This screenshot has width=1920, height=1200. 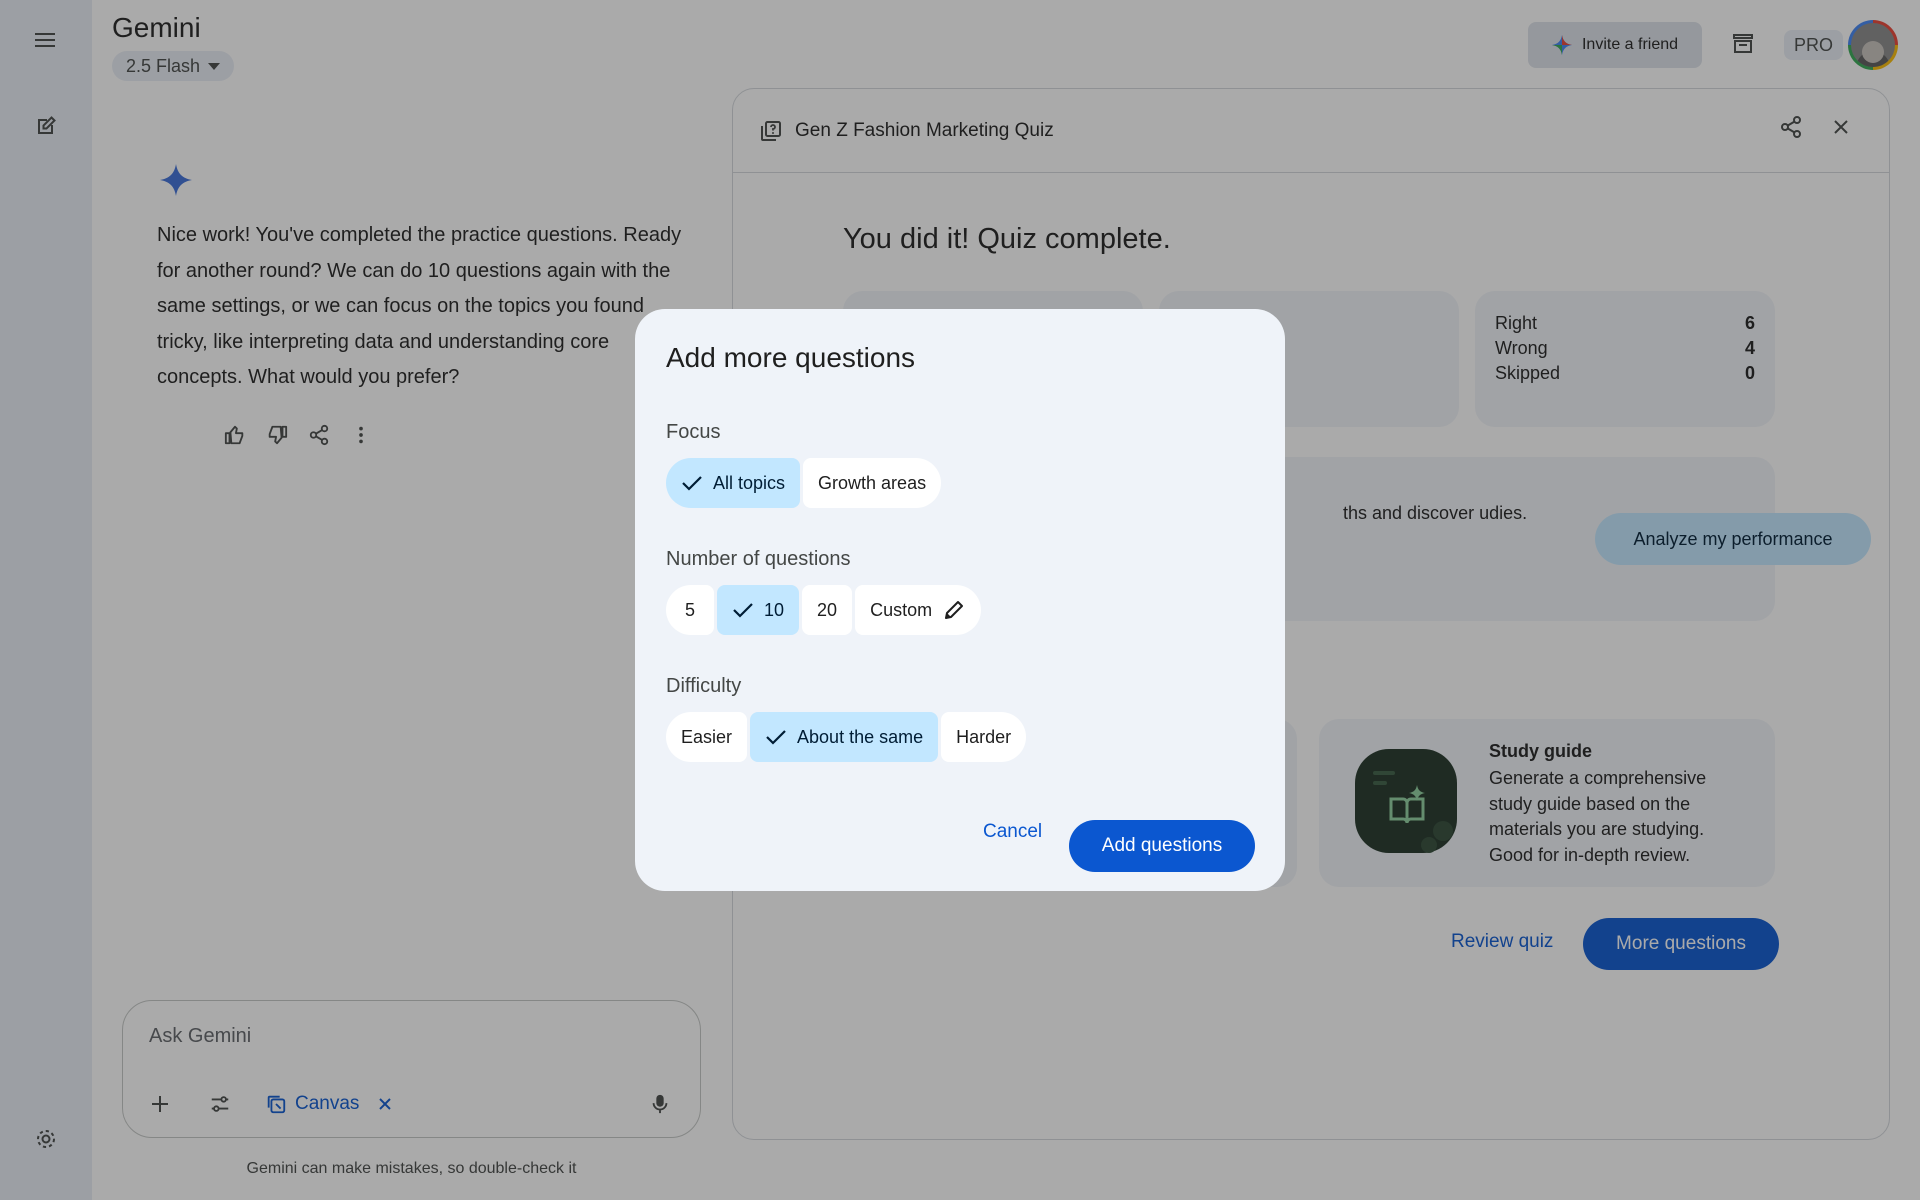 What do you see at coordinates (733, 483) in the screenshot?
I see `focus-chip-all-topics: All topics` at bounding box center [733, 483].